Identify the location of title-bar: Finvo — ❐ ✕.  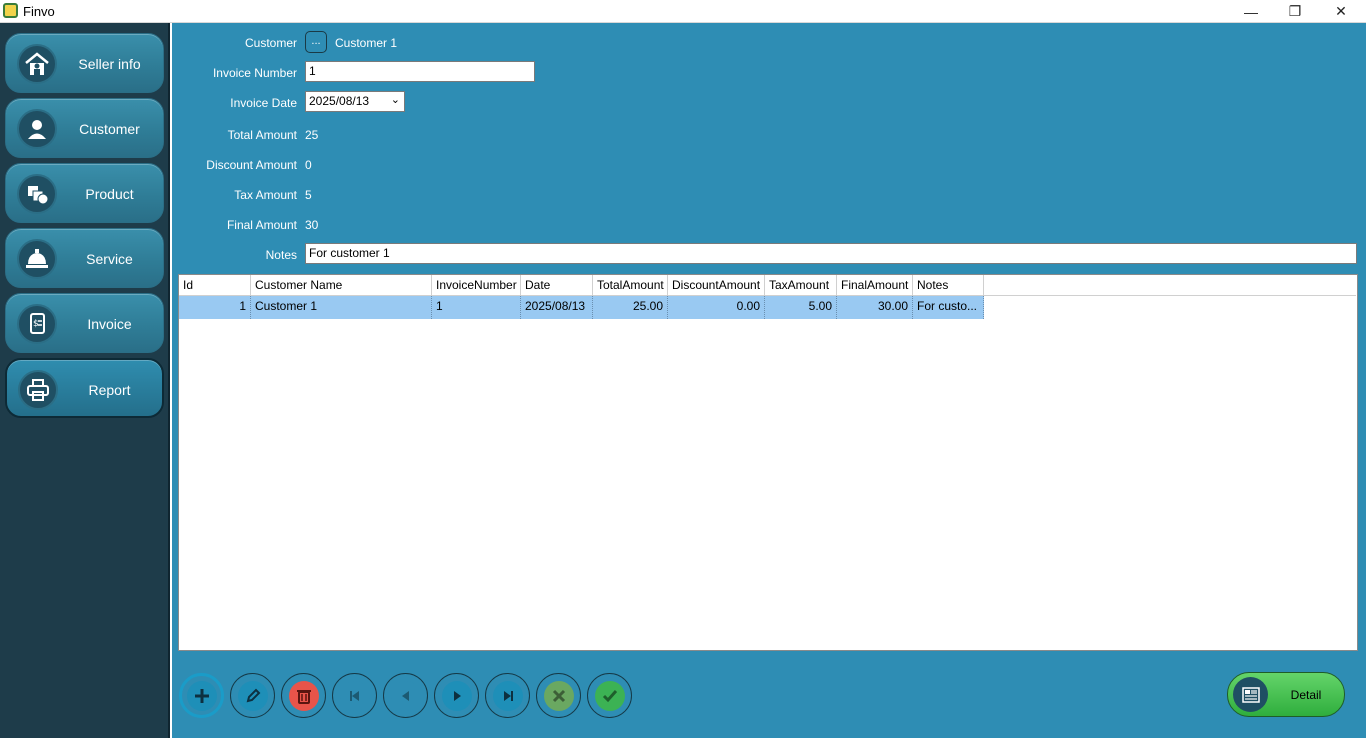
(683, 11).